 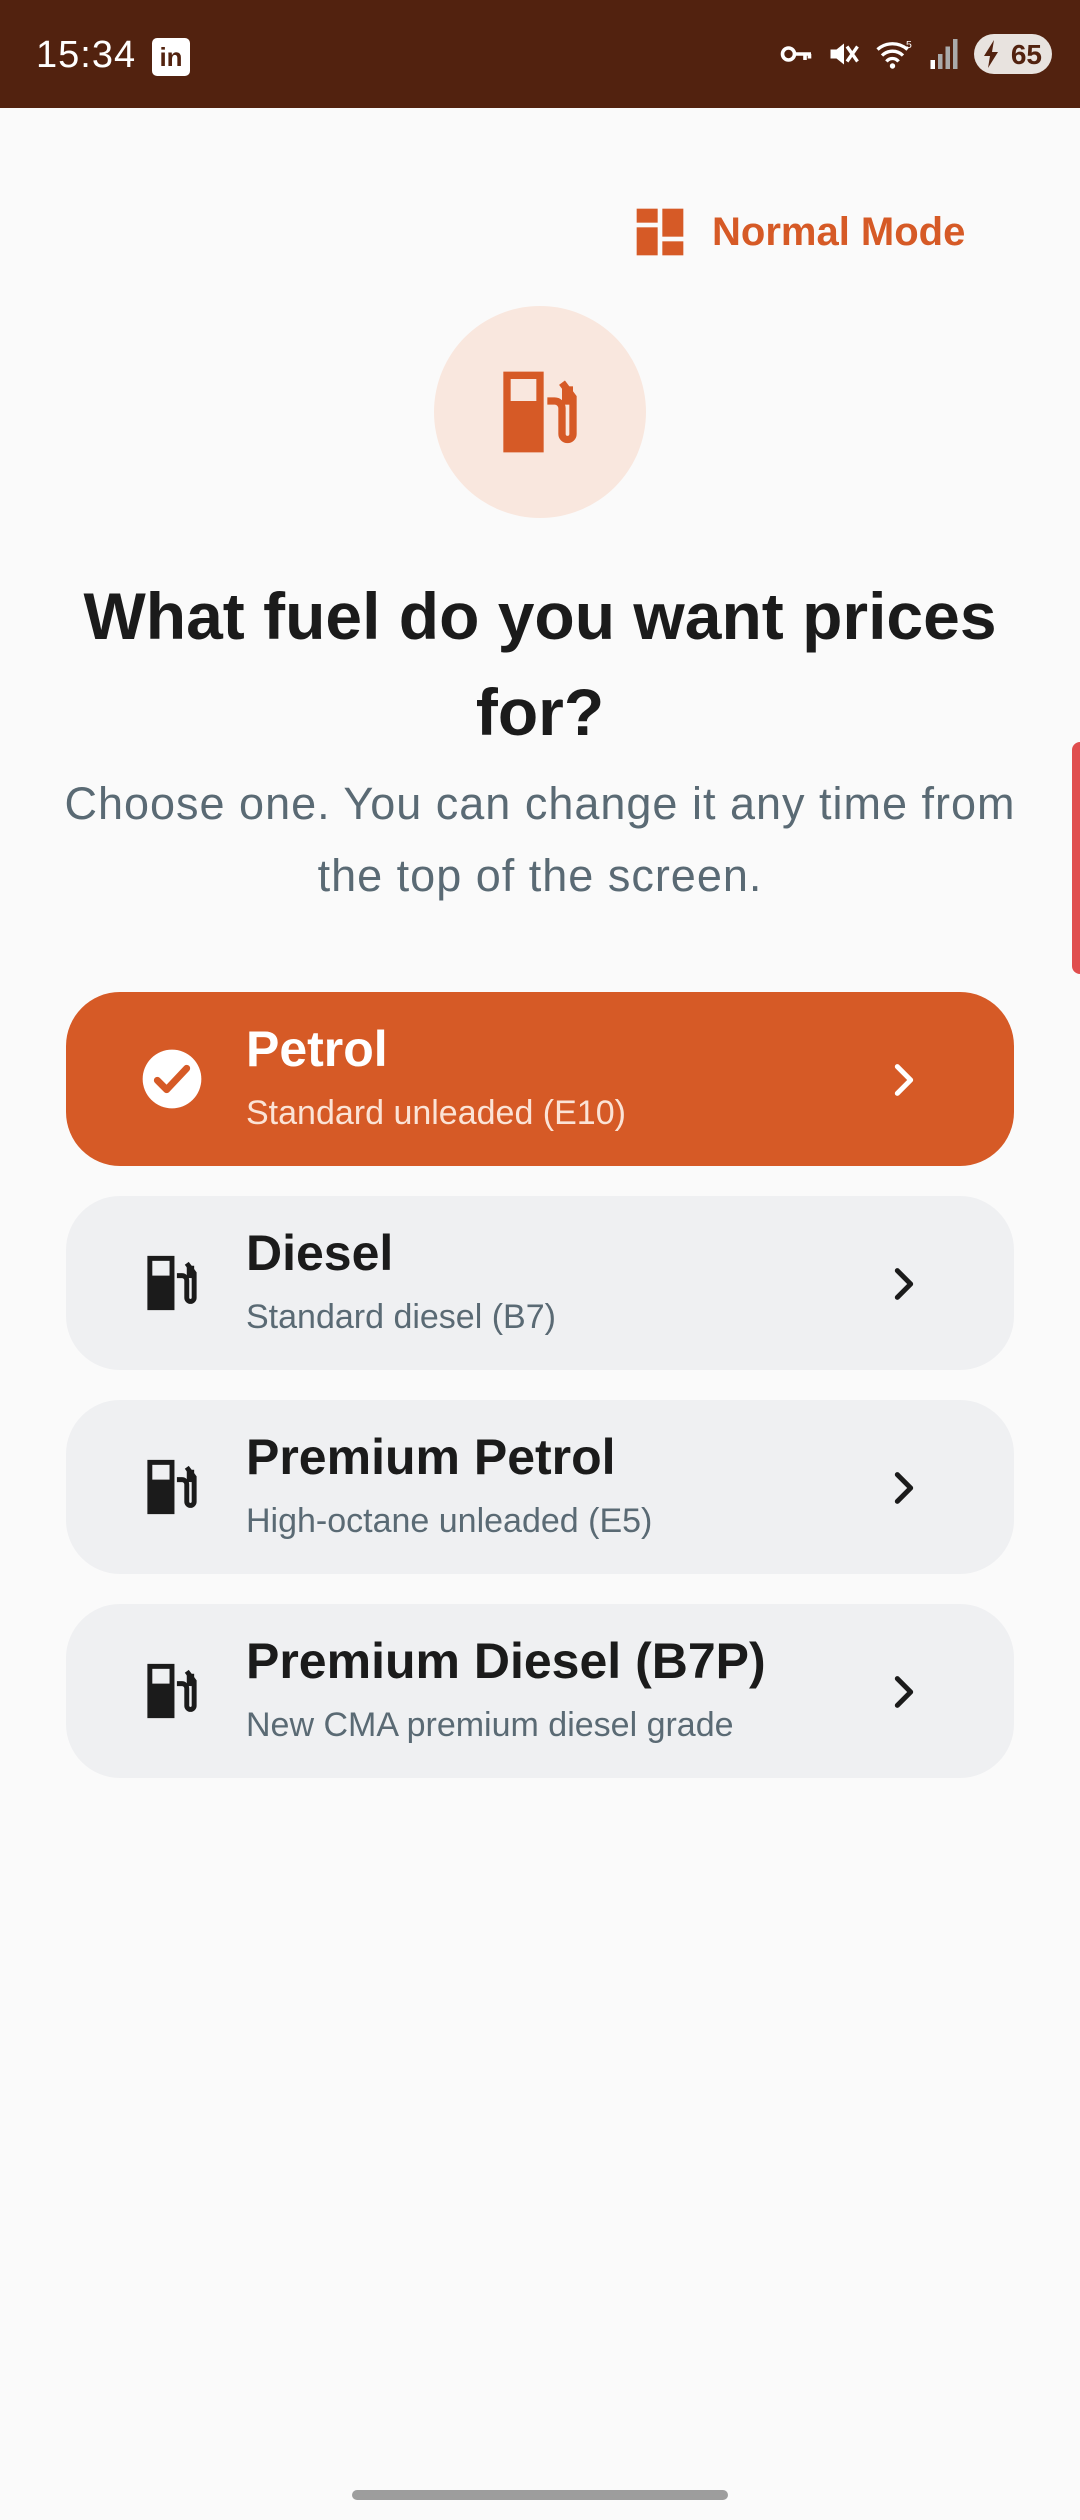 I want to click on hero-fuel-badge, so click(x=540, y=412).